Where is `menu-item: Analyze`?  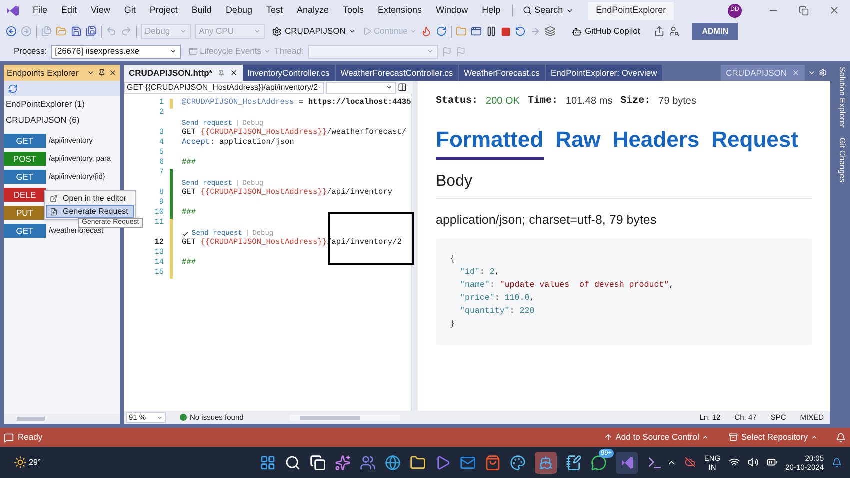 menu-item: Analyze is located at coordinates (313, 11).